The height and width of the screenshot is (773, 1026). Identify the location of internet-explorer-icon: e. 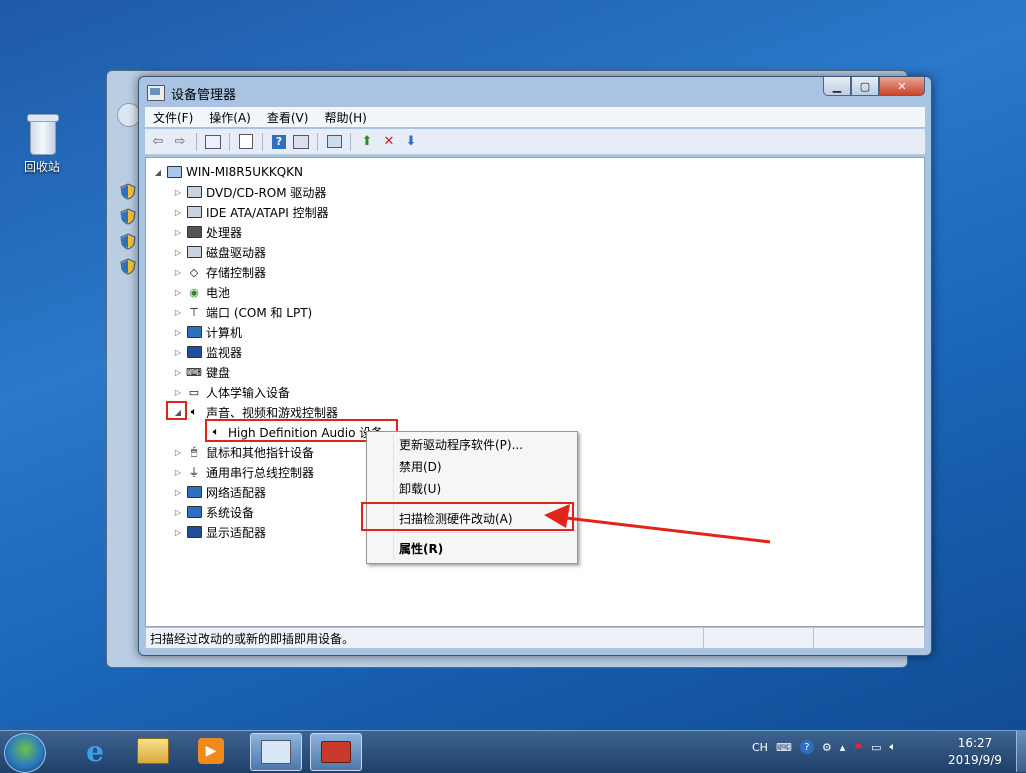
(95, 751).